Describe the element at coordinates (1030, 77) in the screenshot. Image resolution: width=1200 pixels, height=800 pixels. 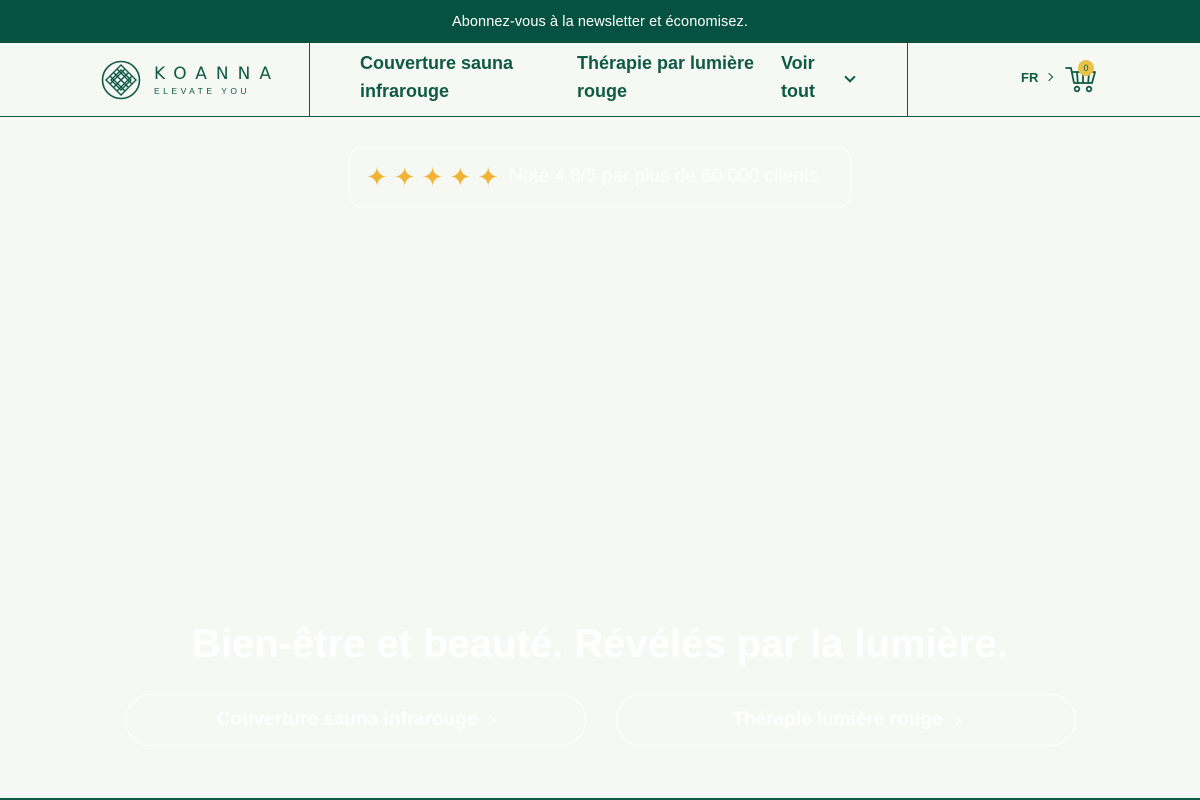
I see `language-label: FR` at that location.